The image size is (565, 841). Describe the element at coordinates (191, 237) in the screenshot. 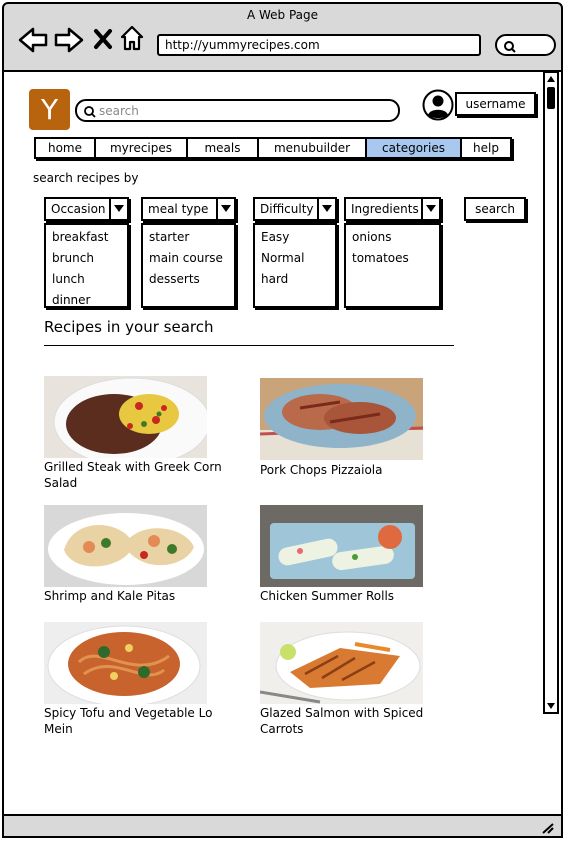

I see `list-item: starter` at that location.